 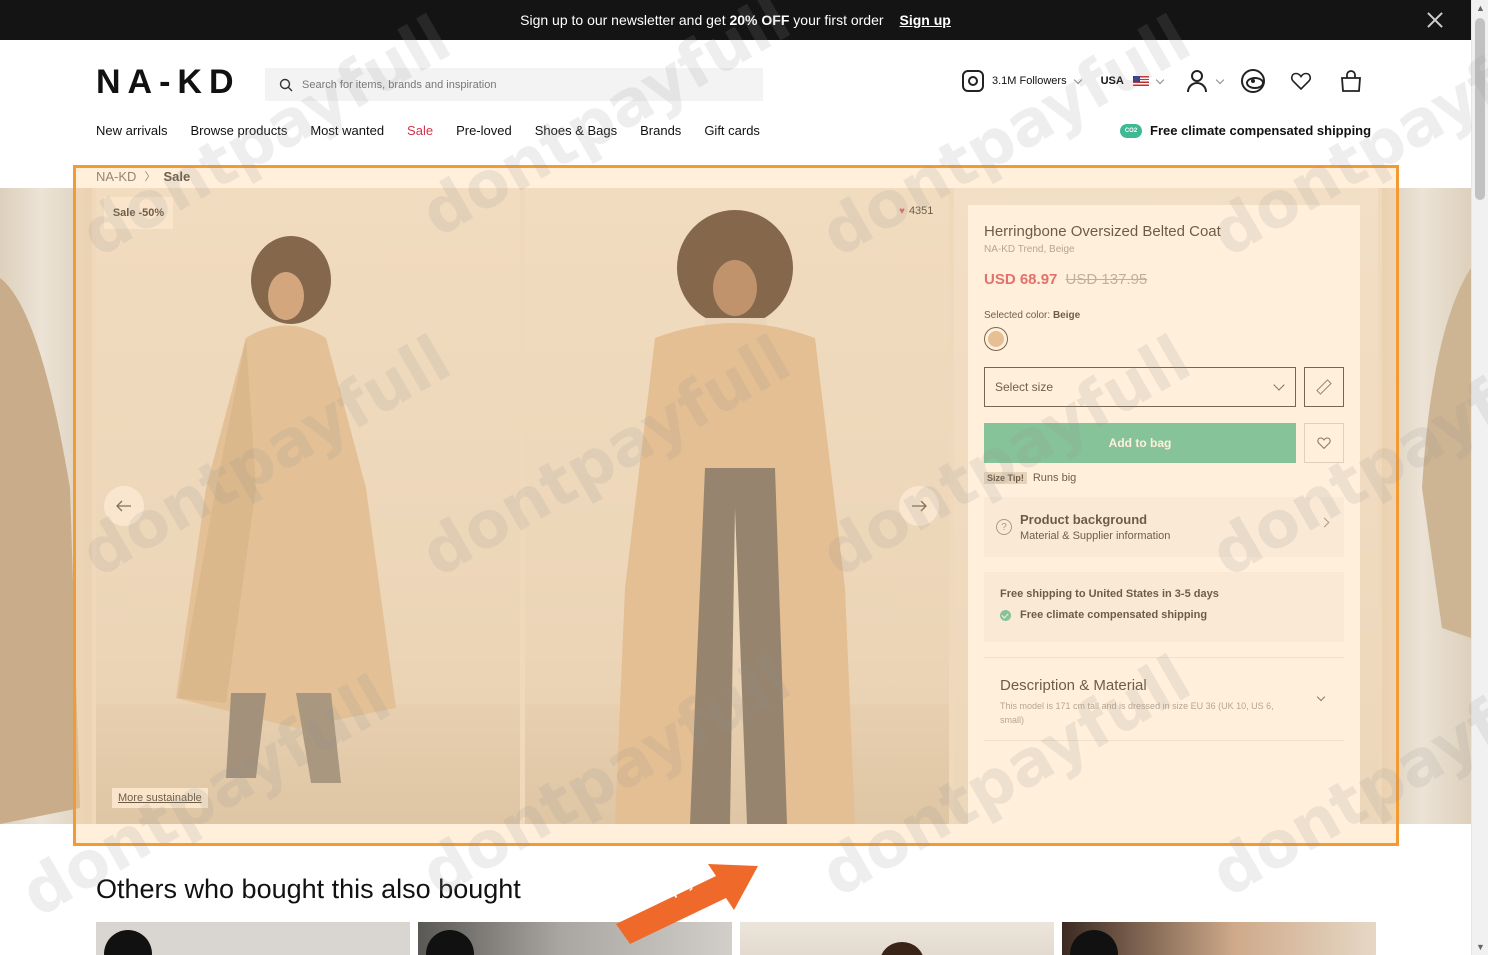 I want to click on shipping-line-2: Free climate compensated shipping, so click(x=1114, y=615).